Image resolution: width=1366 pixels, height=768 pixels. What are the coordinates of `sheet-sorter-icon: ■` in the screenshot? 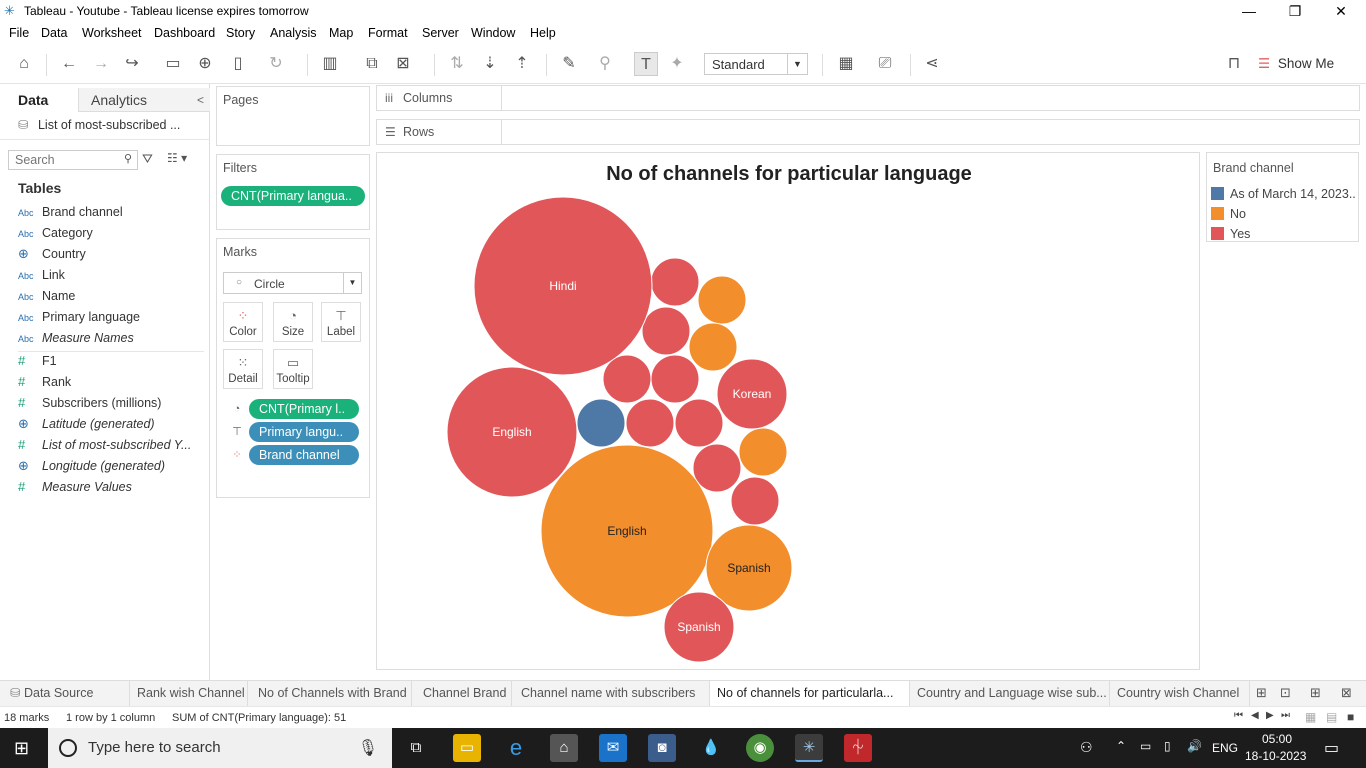 It's located at (1350, 717).